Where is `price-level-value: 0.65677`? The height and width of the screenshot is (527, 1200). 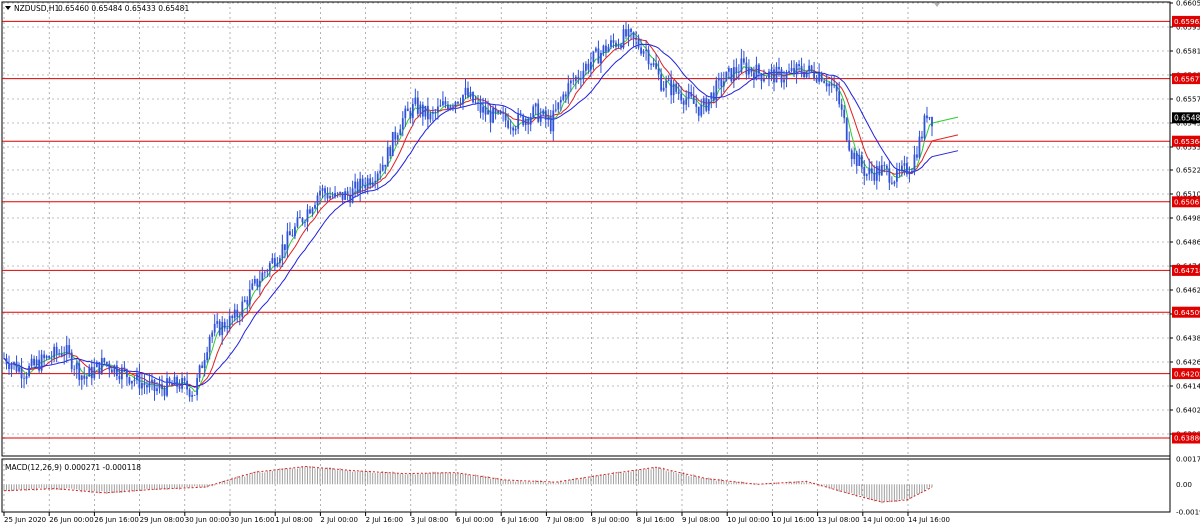 price-level-value: 0.65677 is located at coordinates (1187, 78).